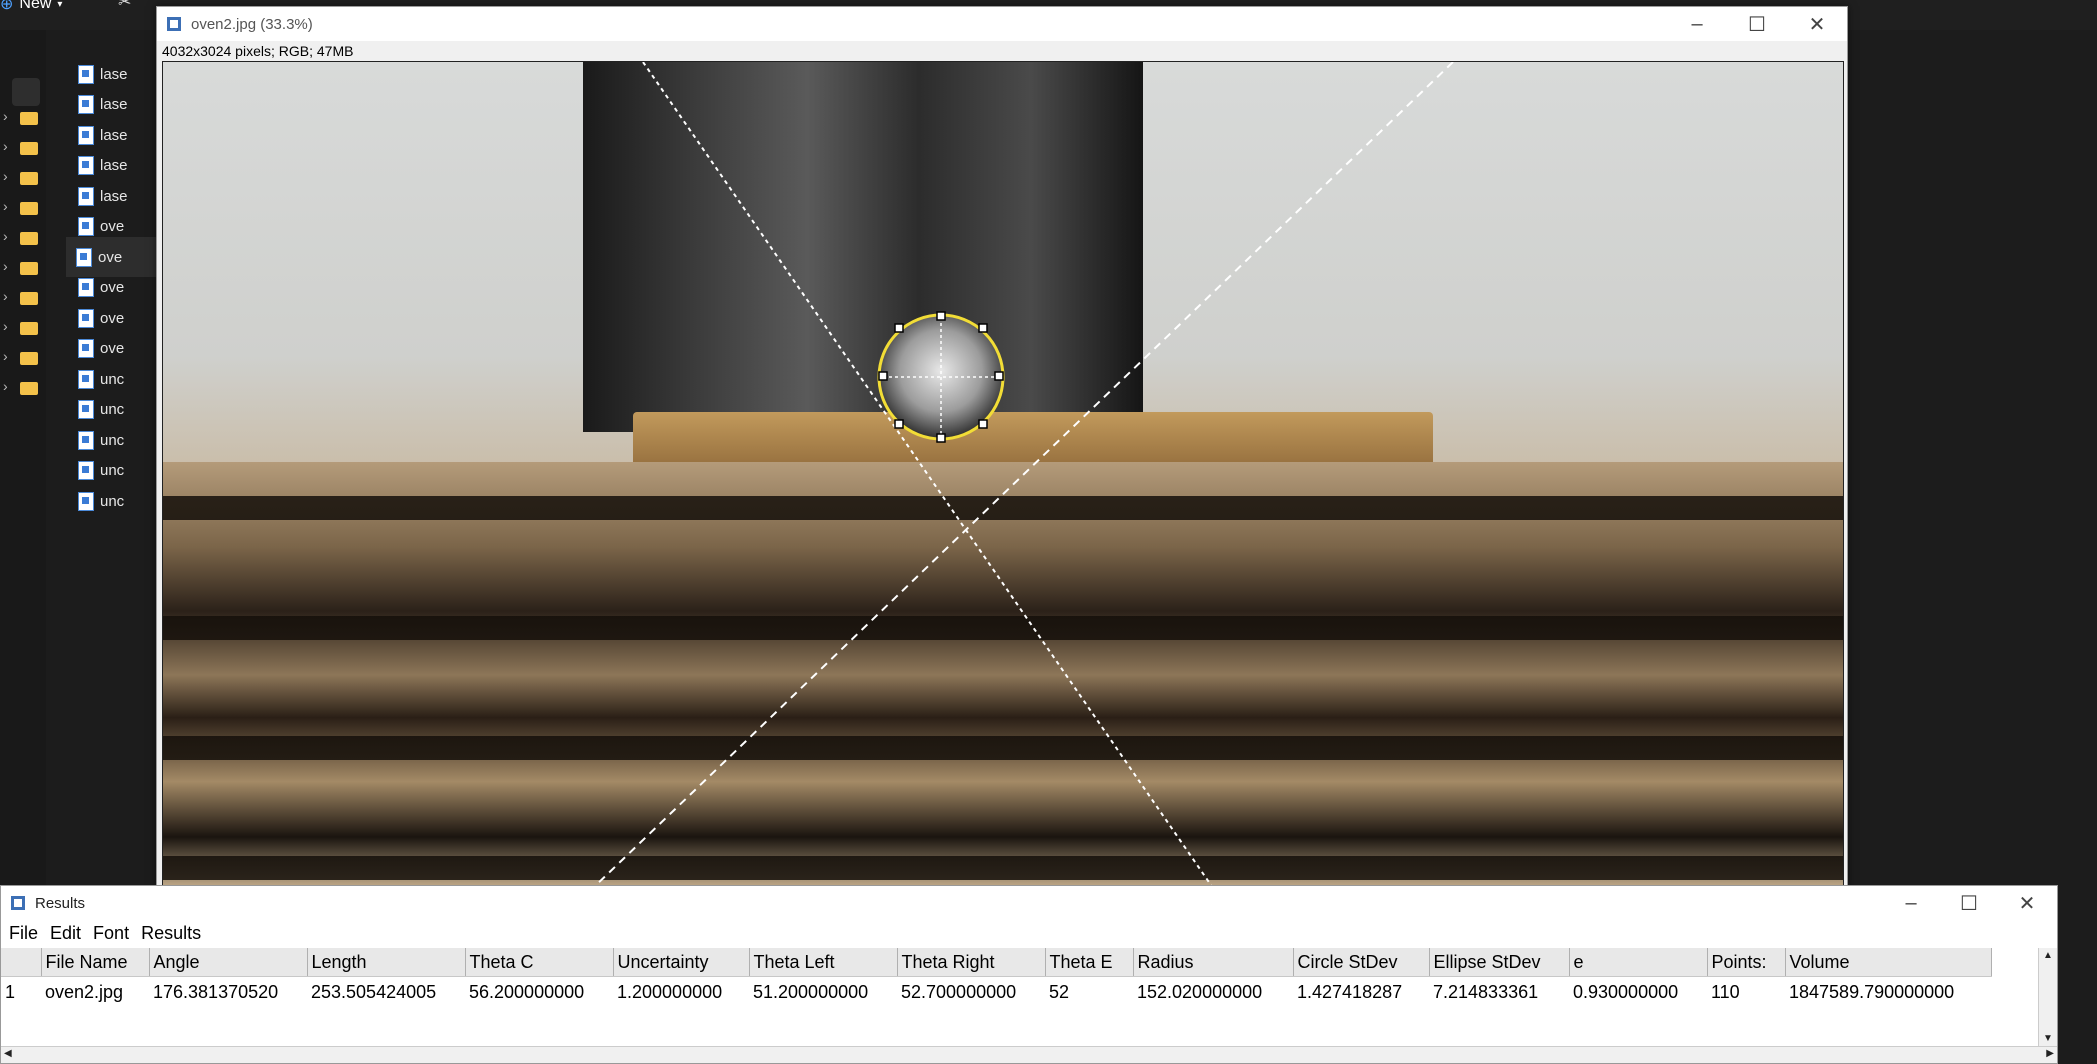 The image size is (2097, 1064). What do you see at coordinates (124, 6) in the screenshot?
I see `cut-icon: ✂` at bounding box center [124, 6].